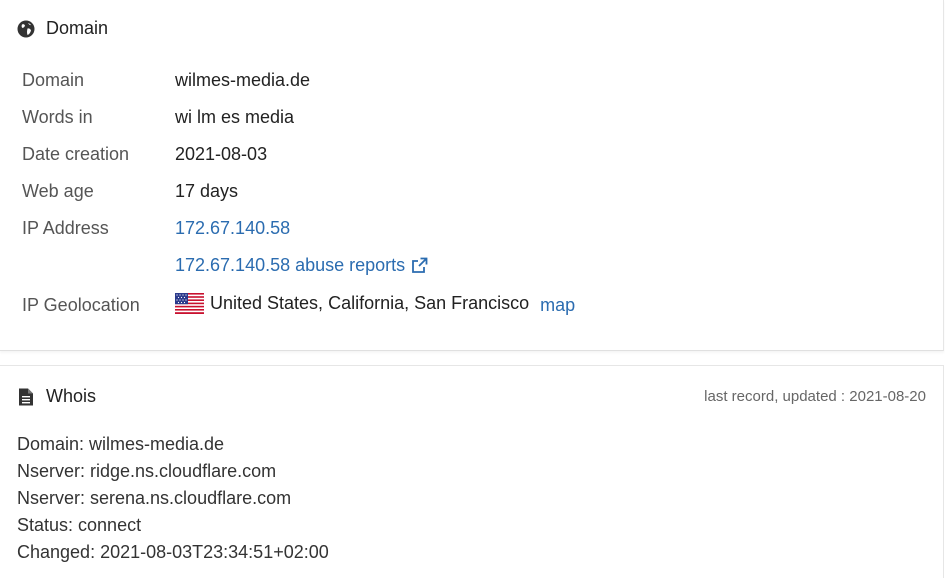 Image resolution: width=945 pixels, height=578 pixels. What do you see at coordinates (557, 305) in the screenshot?
I see `map-link: map` at bounding box center [557, 305].